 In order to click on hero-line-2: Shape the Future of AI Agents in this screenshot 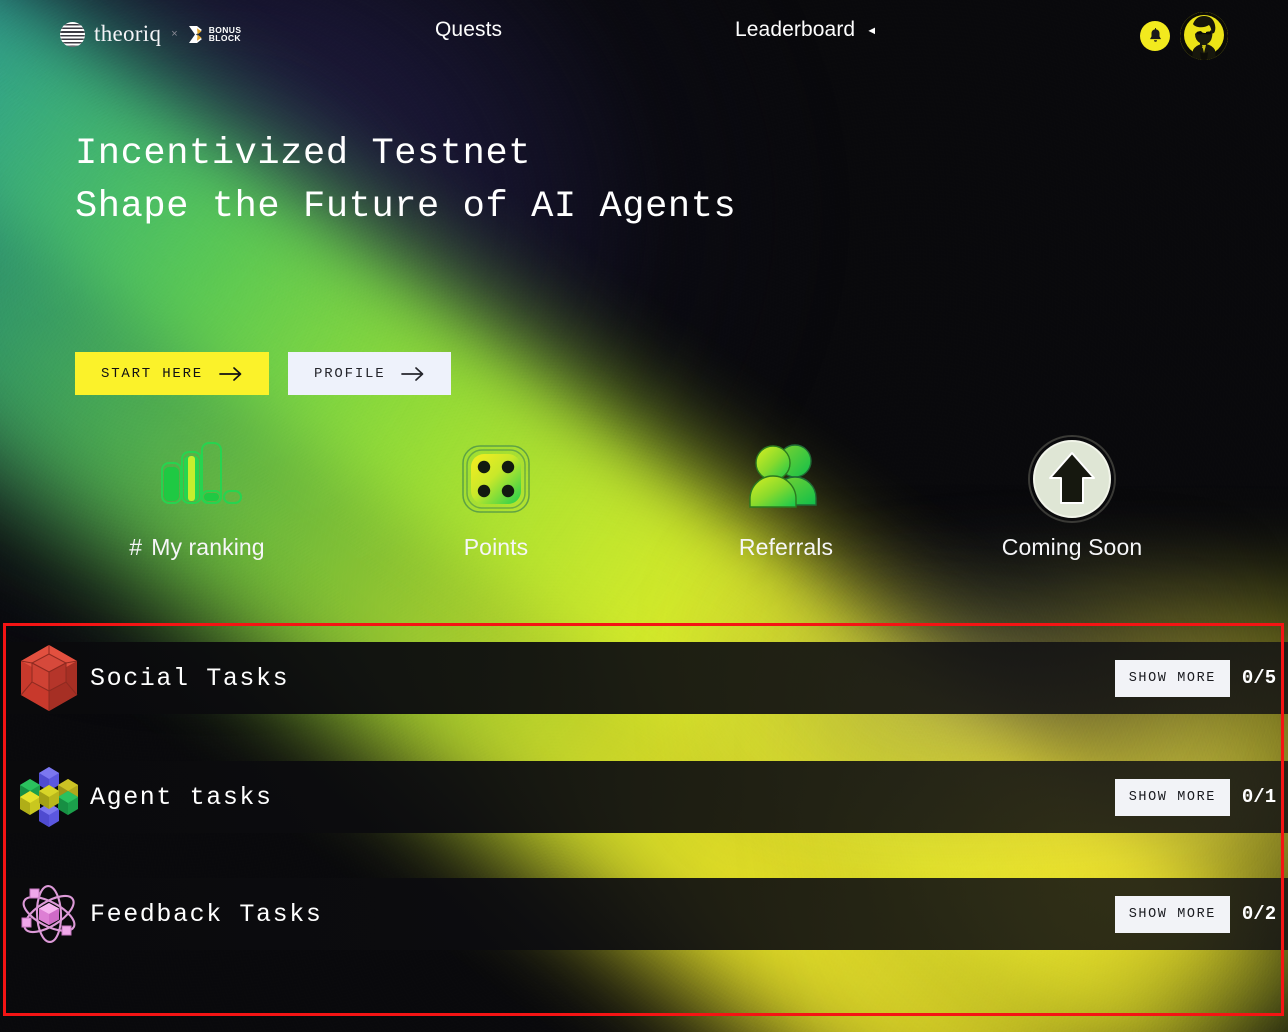, I will do `click(406, 207)`.